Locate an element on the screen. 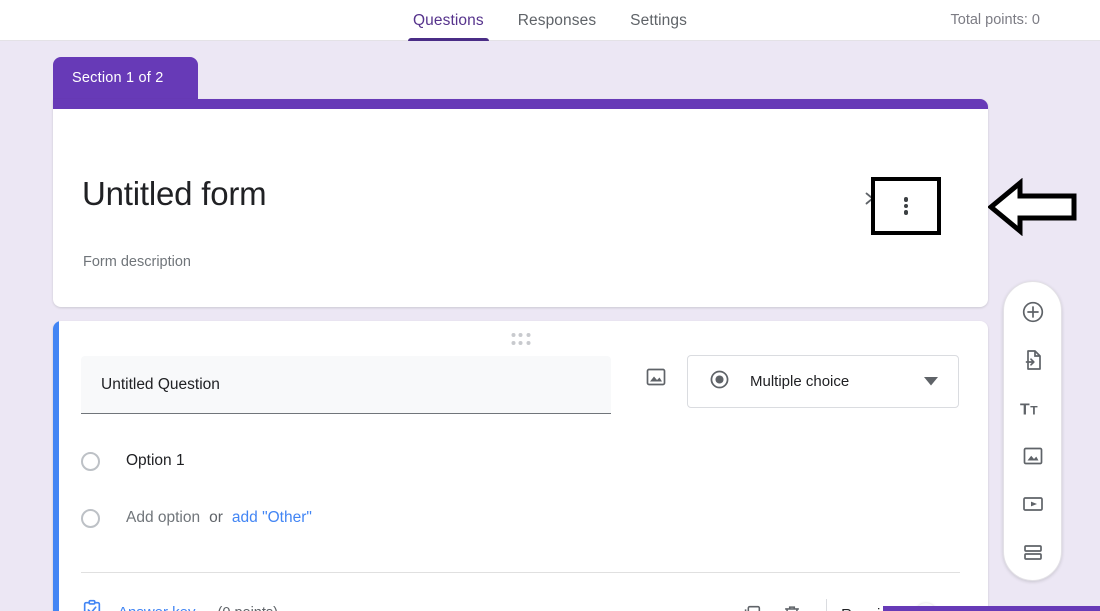  chevron-down-icon is located at coordinates (931, 382).